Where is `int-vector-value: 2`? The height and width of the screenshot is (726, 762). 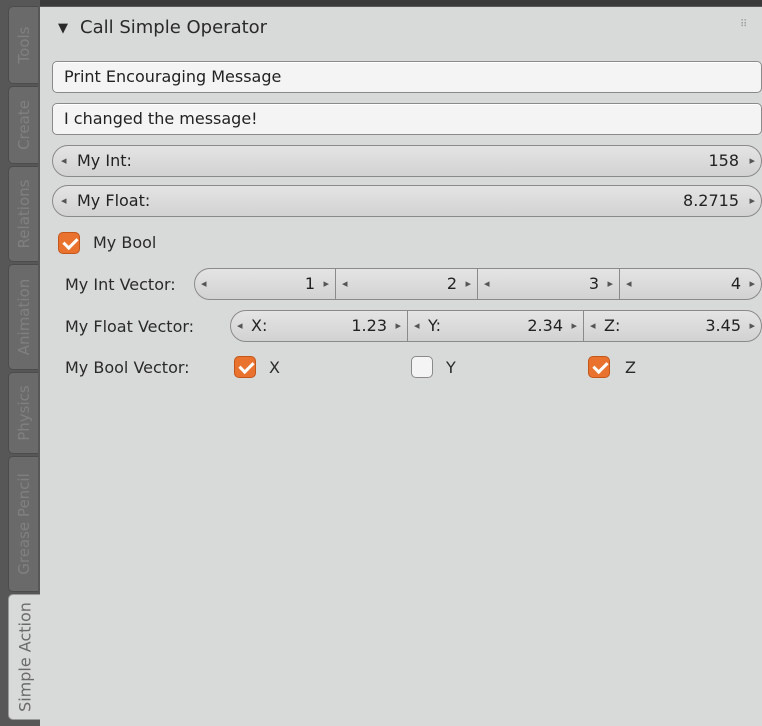
int-vector-value: 2 is located at coordinates (451, 283).